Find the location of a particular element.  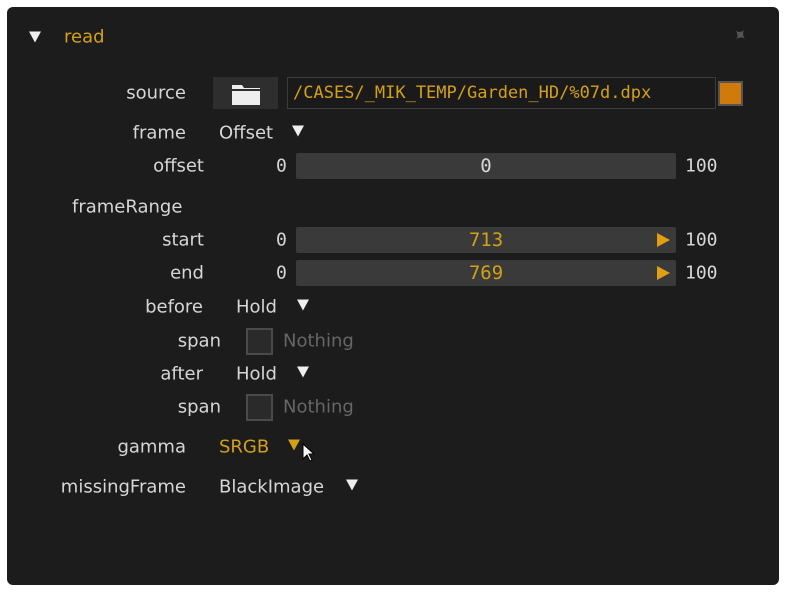

before-span-label: span is located at coordinates (199, 341).